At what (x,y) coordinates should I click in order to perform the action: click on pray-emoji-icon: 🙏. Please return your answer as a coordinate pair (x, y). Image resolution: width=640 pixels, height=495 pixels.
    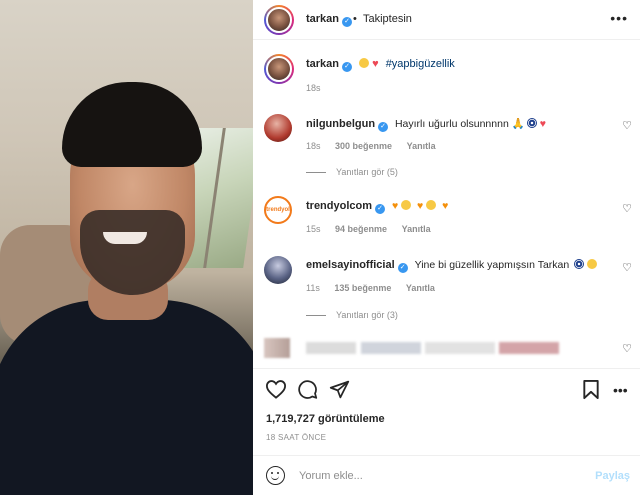
    Looking at the image, I should click on (518, 124).